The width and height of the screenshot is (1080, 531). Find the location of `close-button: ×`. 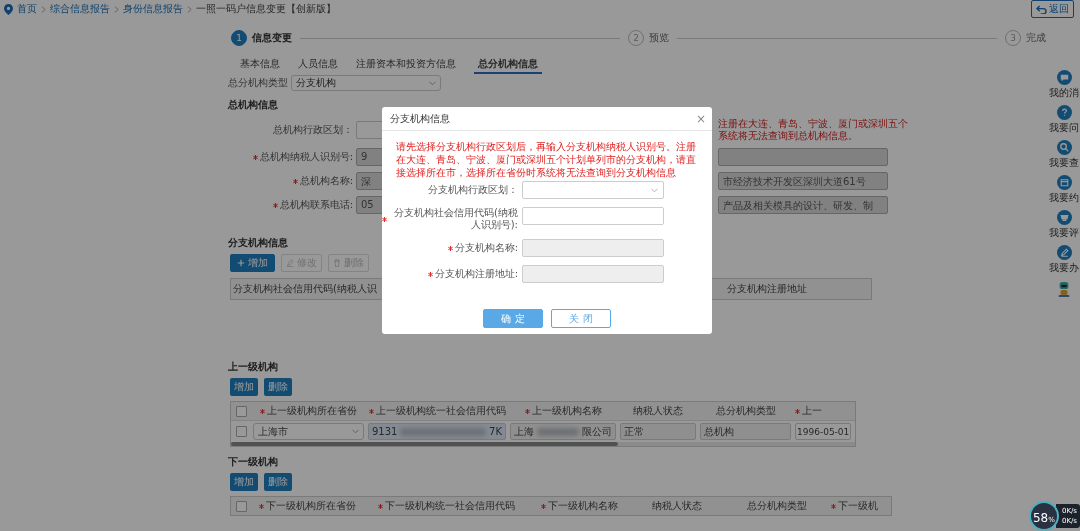

close-button: × is located at coordinates (700, 118).